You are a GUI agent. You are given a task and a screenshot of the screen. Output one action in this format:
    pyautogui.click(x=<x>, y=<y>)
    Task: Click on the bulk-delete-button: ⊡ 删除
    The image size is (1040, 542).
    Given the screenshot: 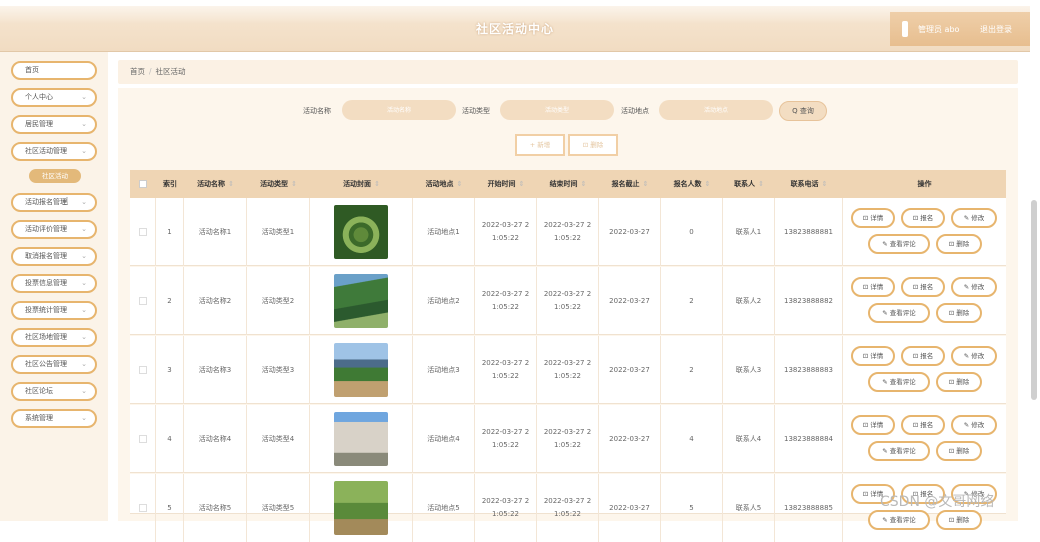 What is the action you would take?
    pyautogui.click(x=593, y=145)
    